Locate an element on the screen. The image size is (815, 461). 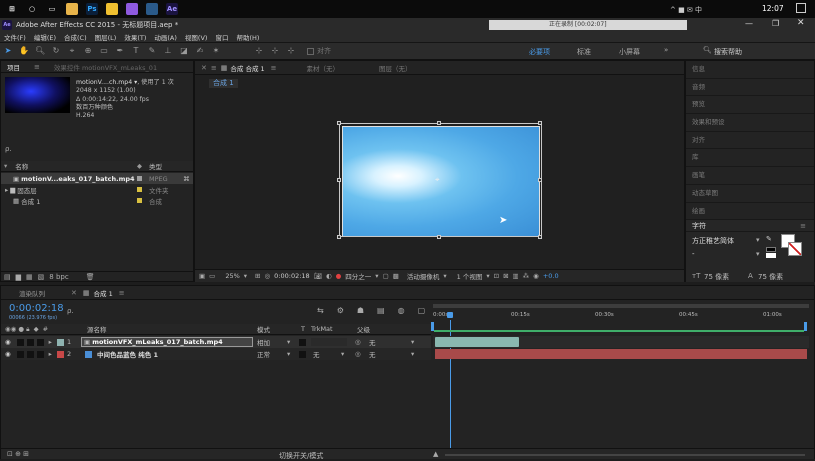
roto-brush-tool-icon: ✍ is located at coordinates (200, 51).